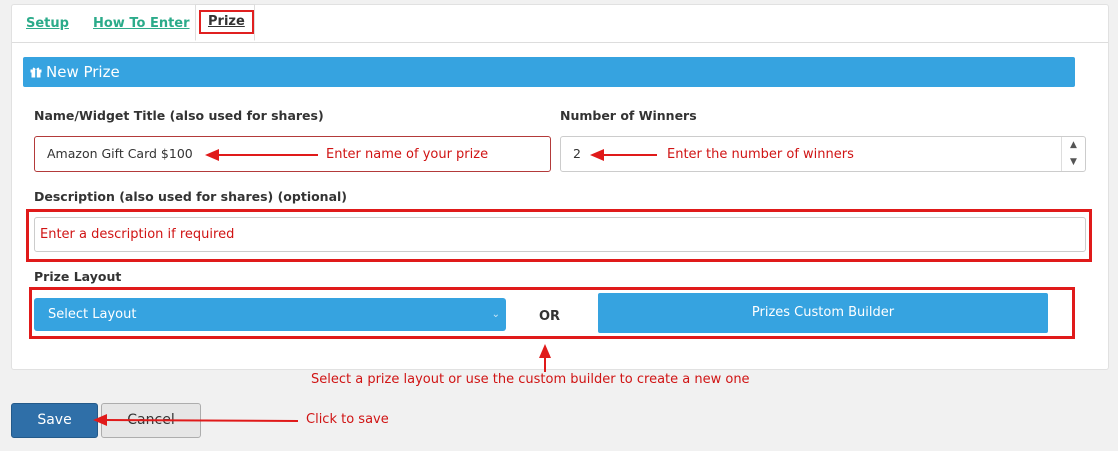 This screenshot has height=451, width=1118. I want to click on cancel-button: Cancel, so click(151, 420).